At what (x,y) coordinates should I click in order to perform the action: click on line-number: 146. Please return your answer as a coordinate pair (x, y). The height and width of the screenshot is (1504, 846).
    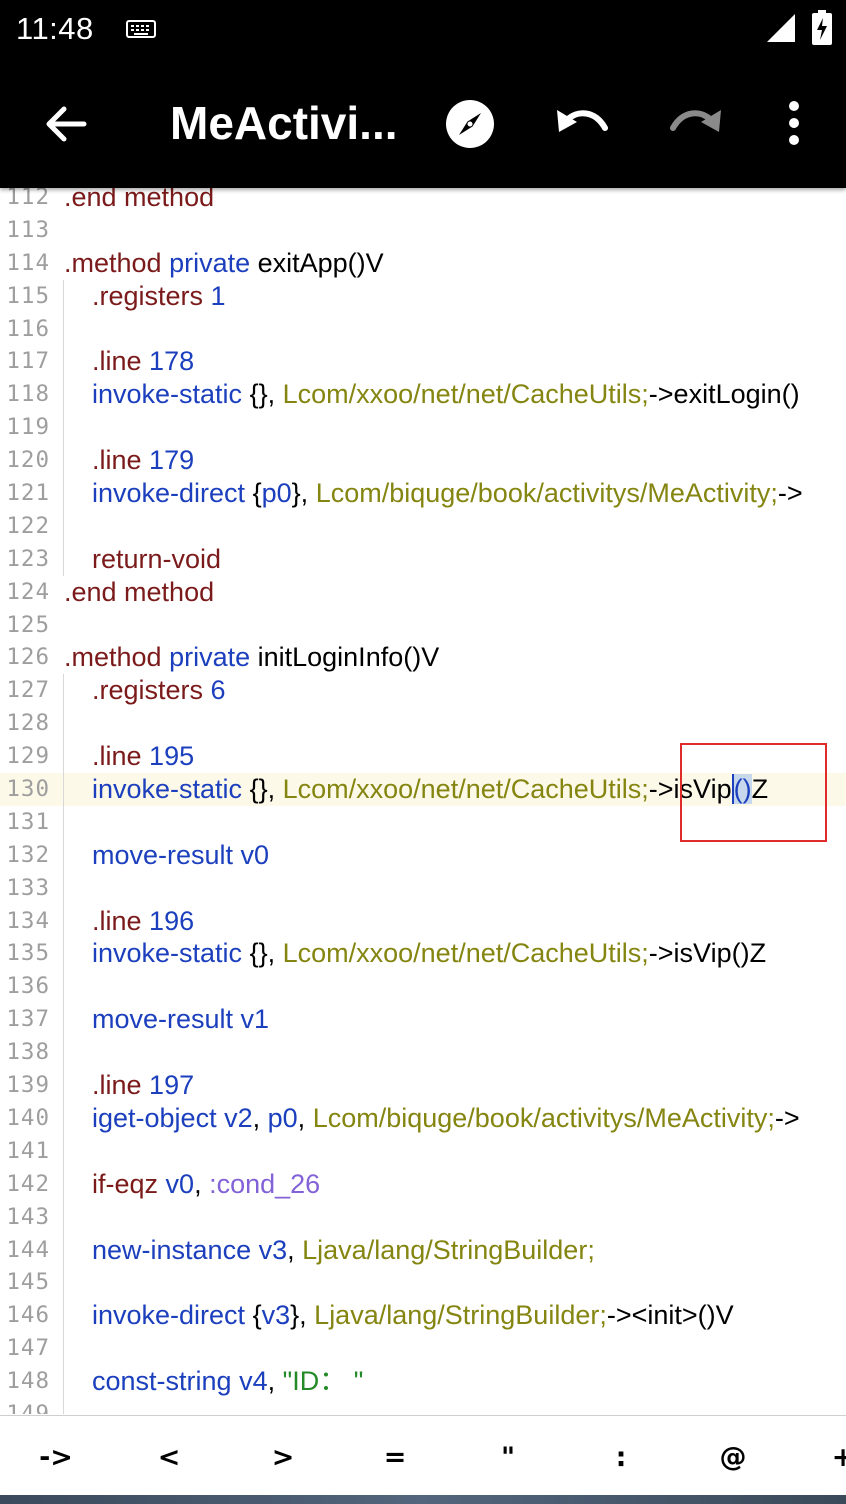
    Looking at the image, I should click on (28, 1315).